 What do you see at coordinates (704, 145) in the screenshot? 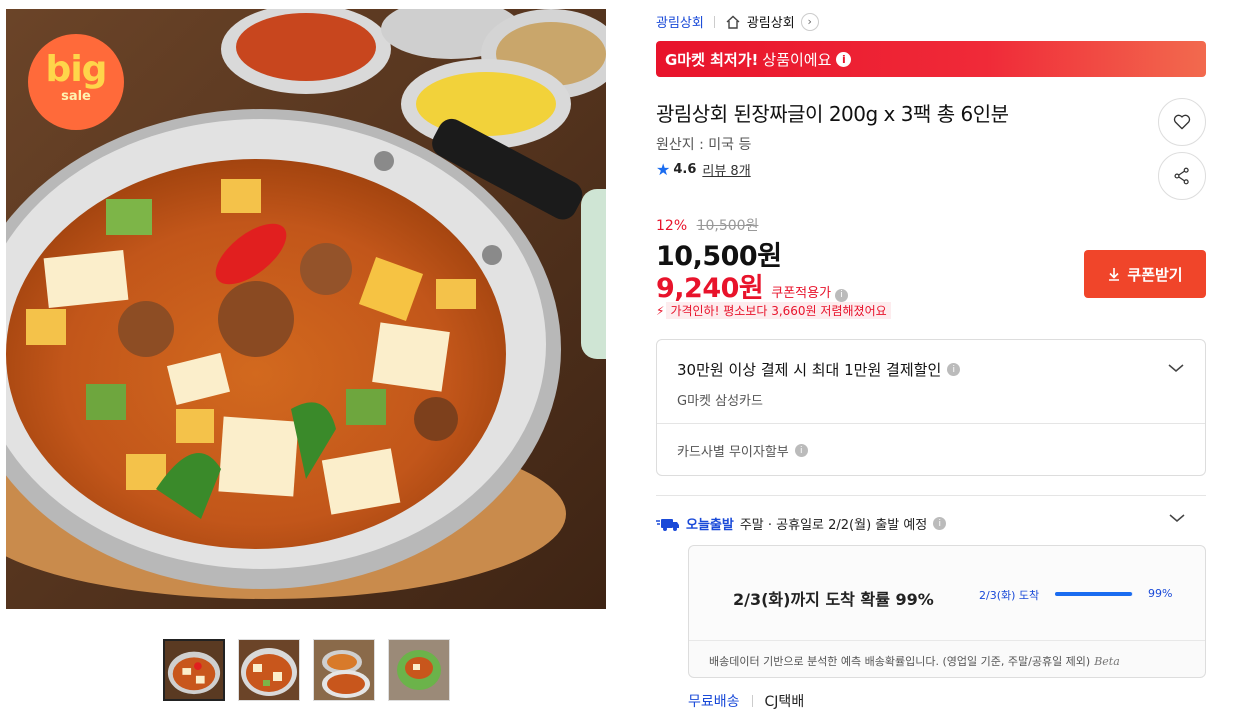
I see `product-origin: 원산지 : 미국 등` at bounding box center [704, 145].